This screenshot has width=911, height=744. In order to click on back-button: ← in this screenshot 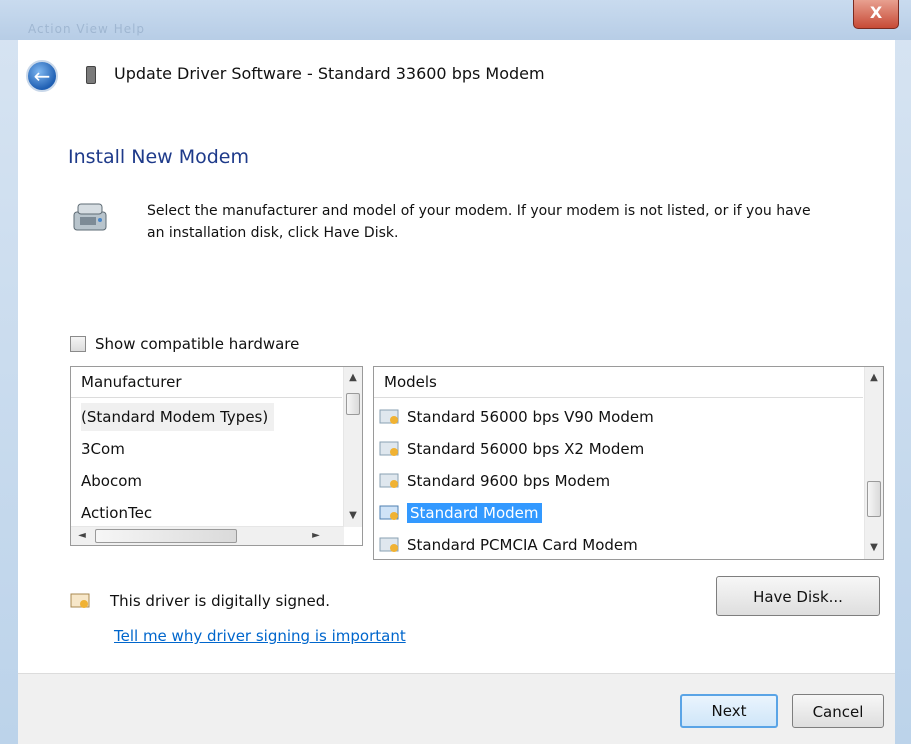, I will do `click(42, 76)`.